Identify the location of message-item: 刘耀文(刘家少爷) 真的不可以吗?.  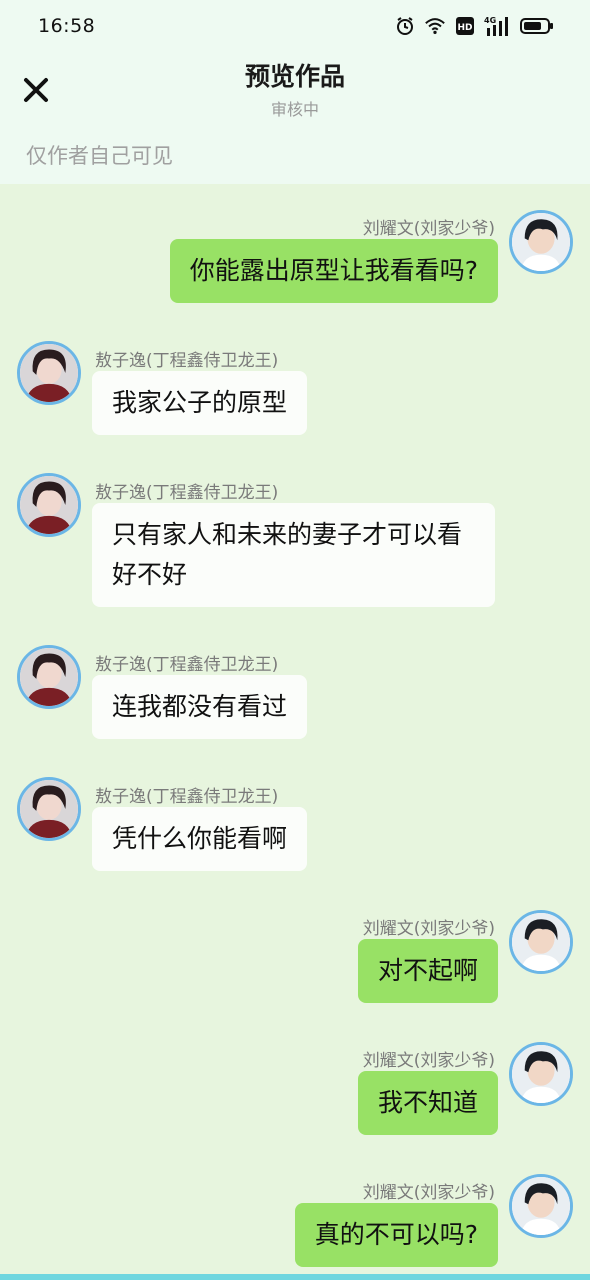
(295, 1210).